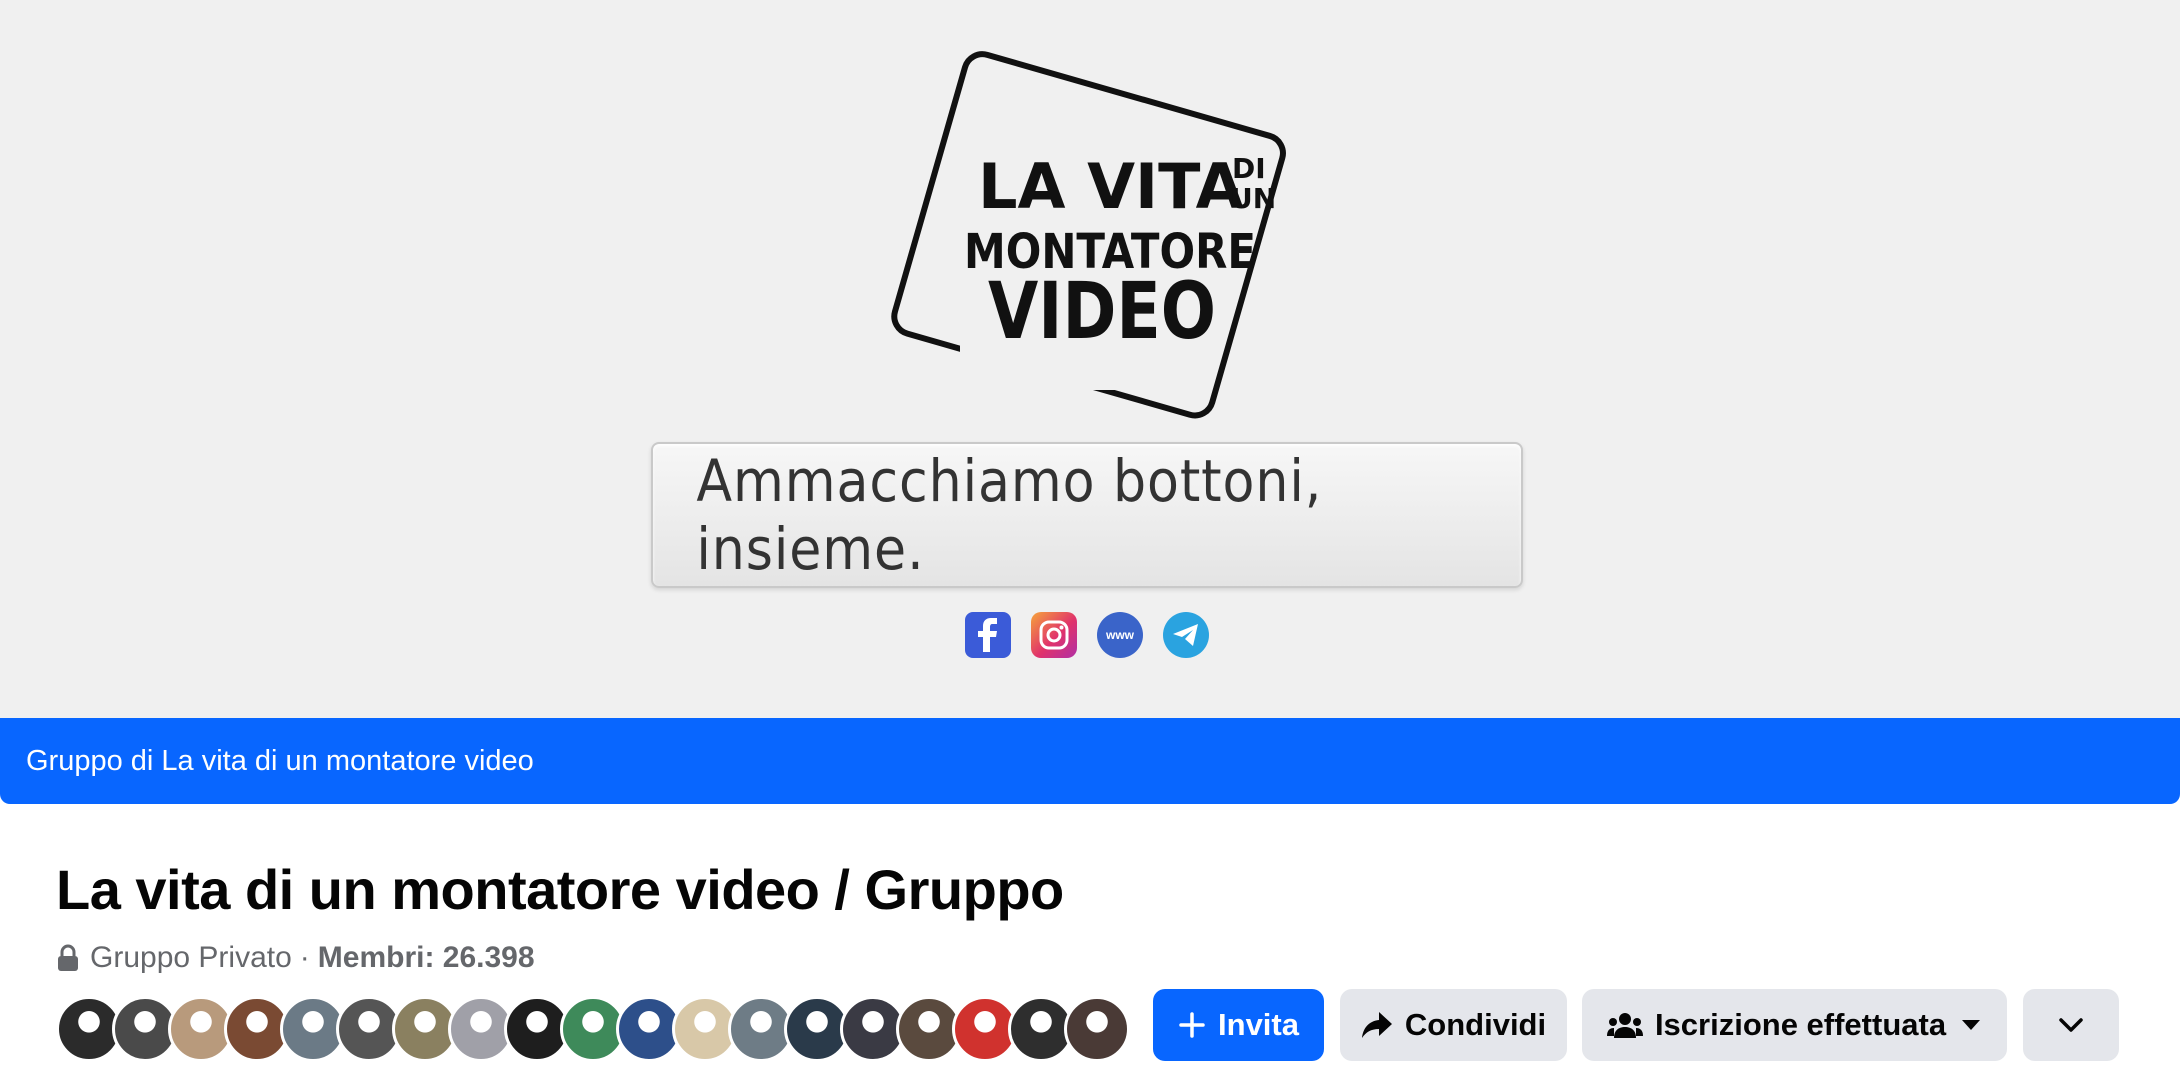 The width and height of the screenshot is (2180, 1090). What do you see at coordinates (1192, 1025) in the screenshot?
I see `plus-icon` at bounding box center [1192, 1025].